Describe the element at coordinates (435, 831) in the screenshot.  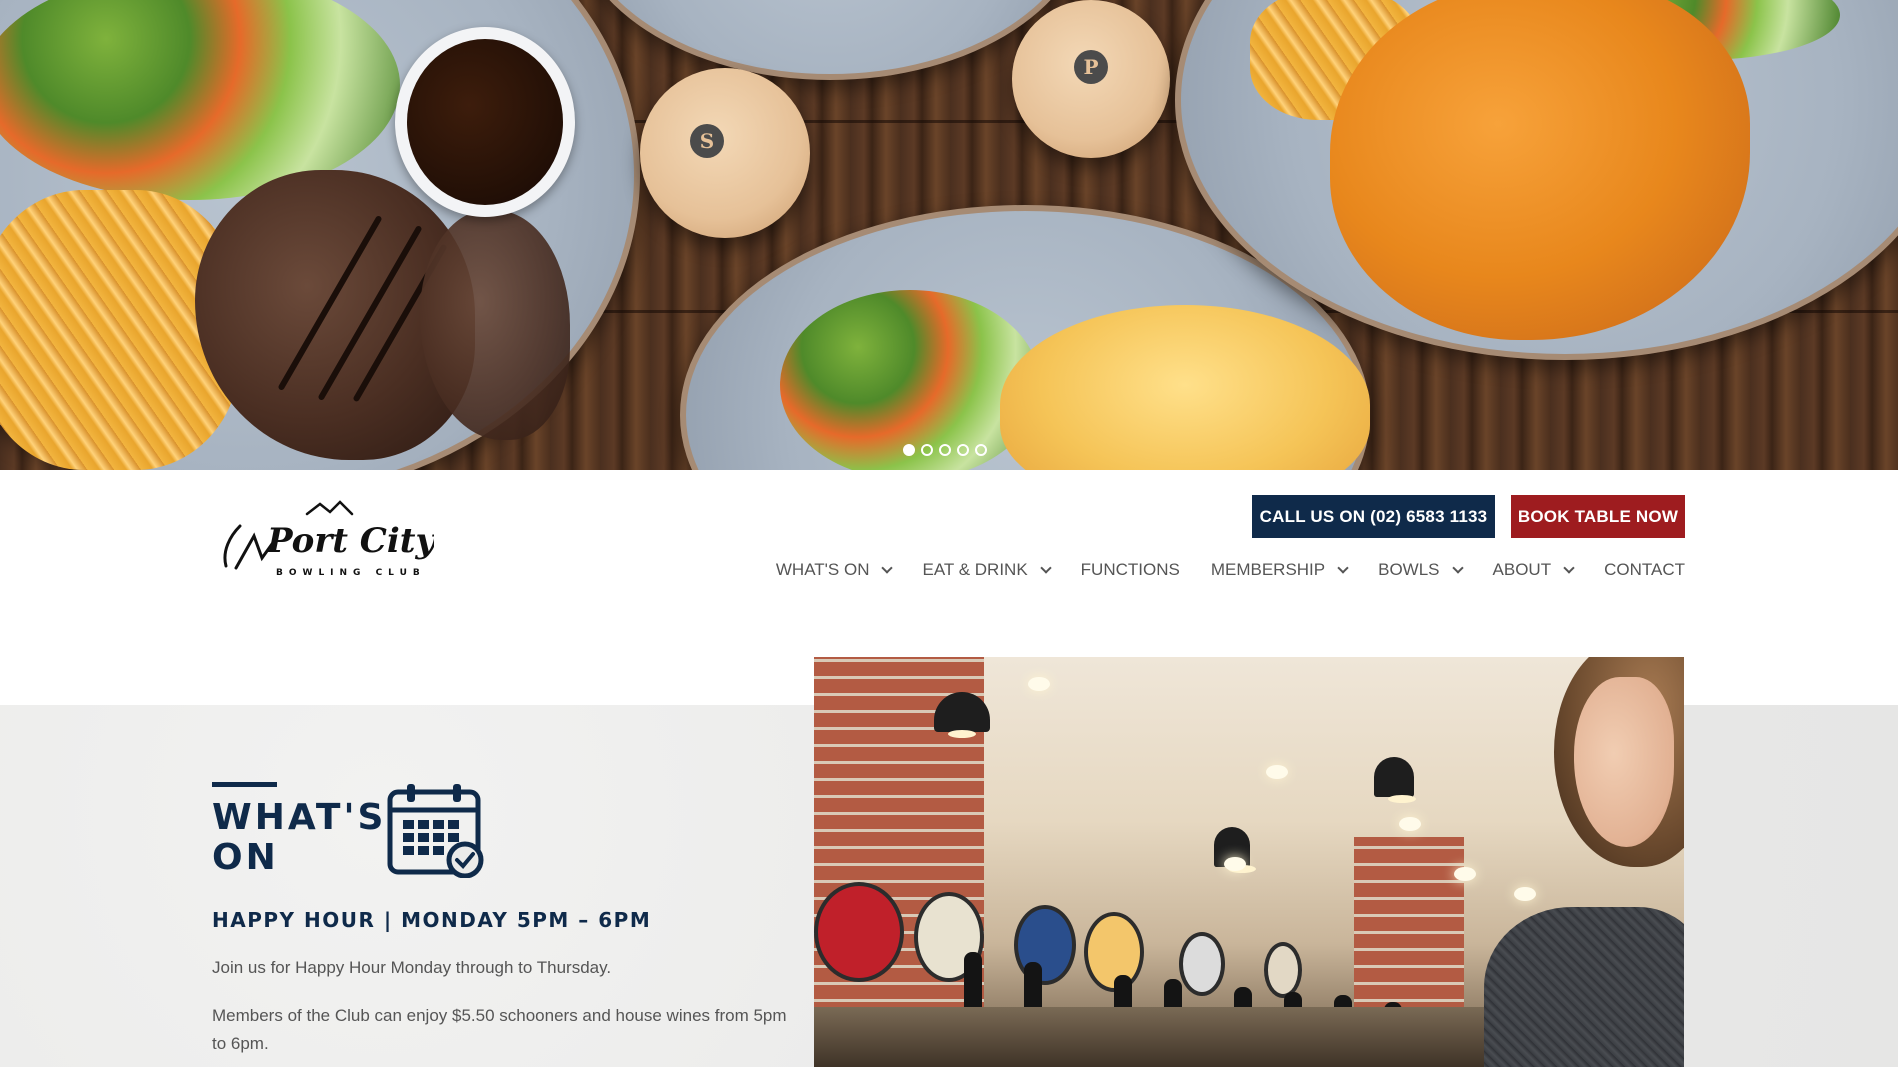
I see `calendar-check-icon` at that location.